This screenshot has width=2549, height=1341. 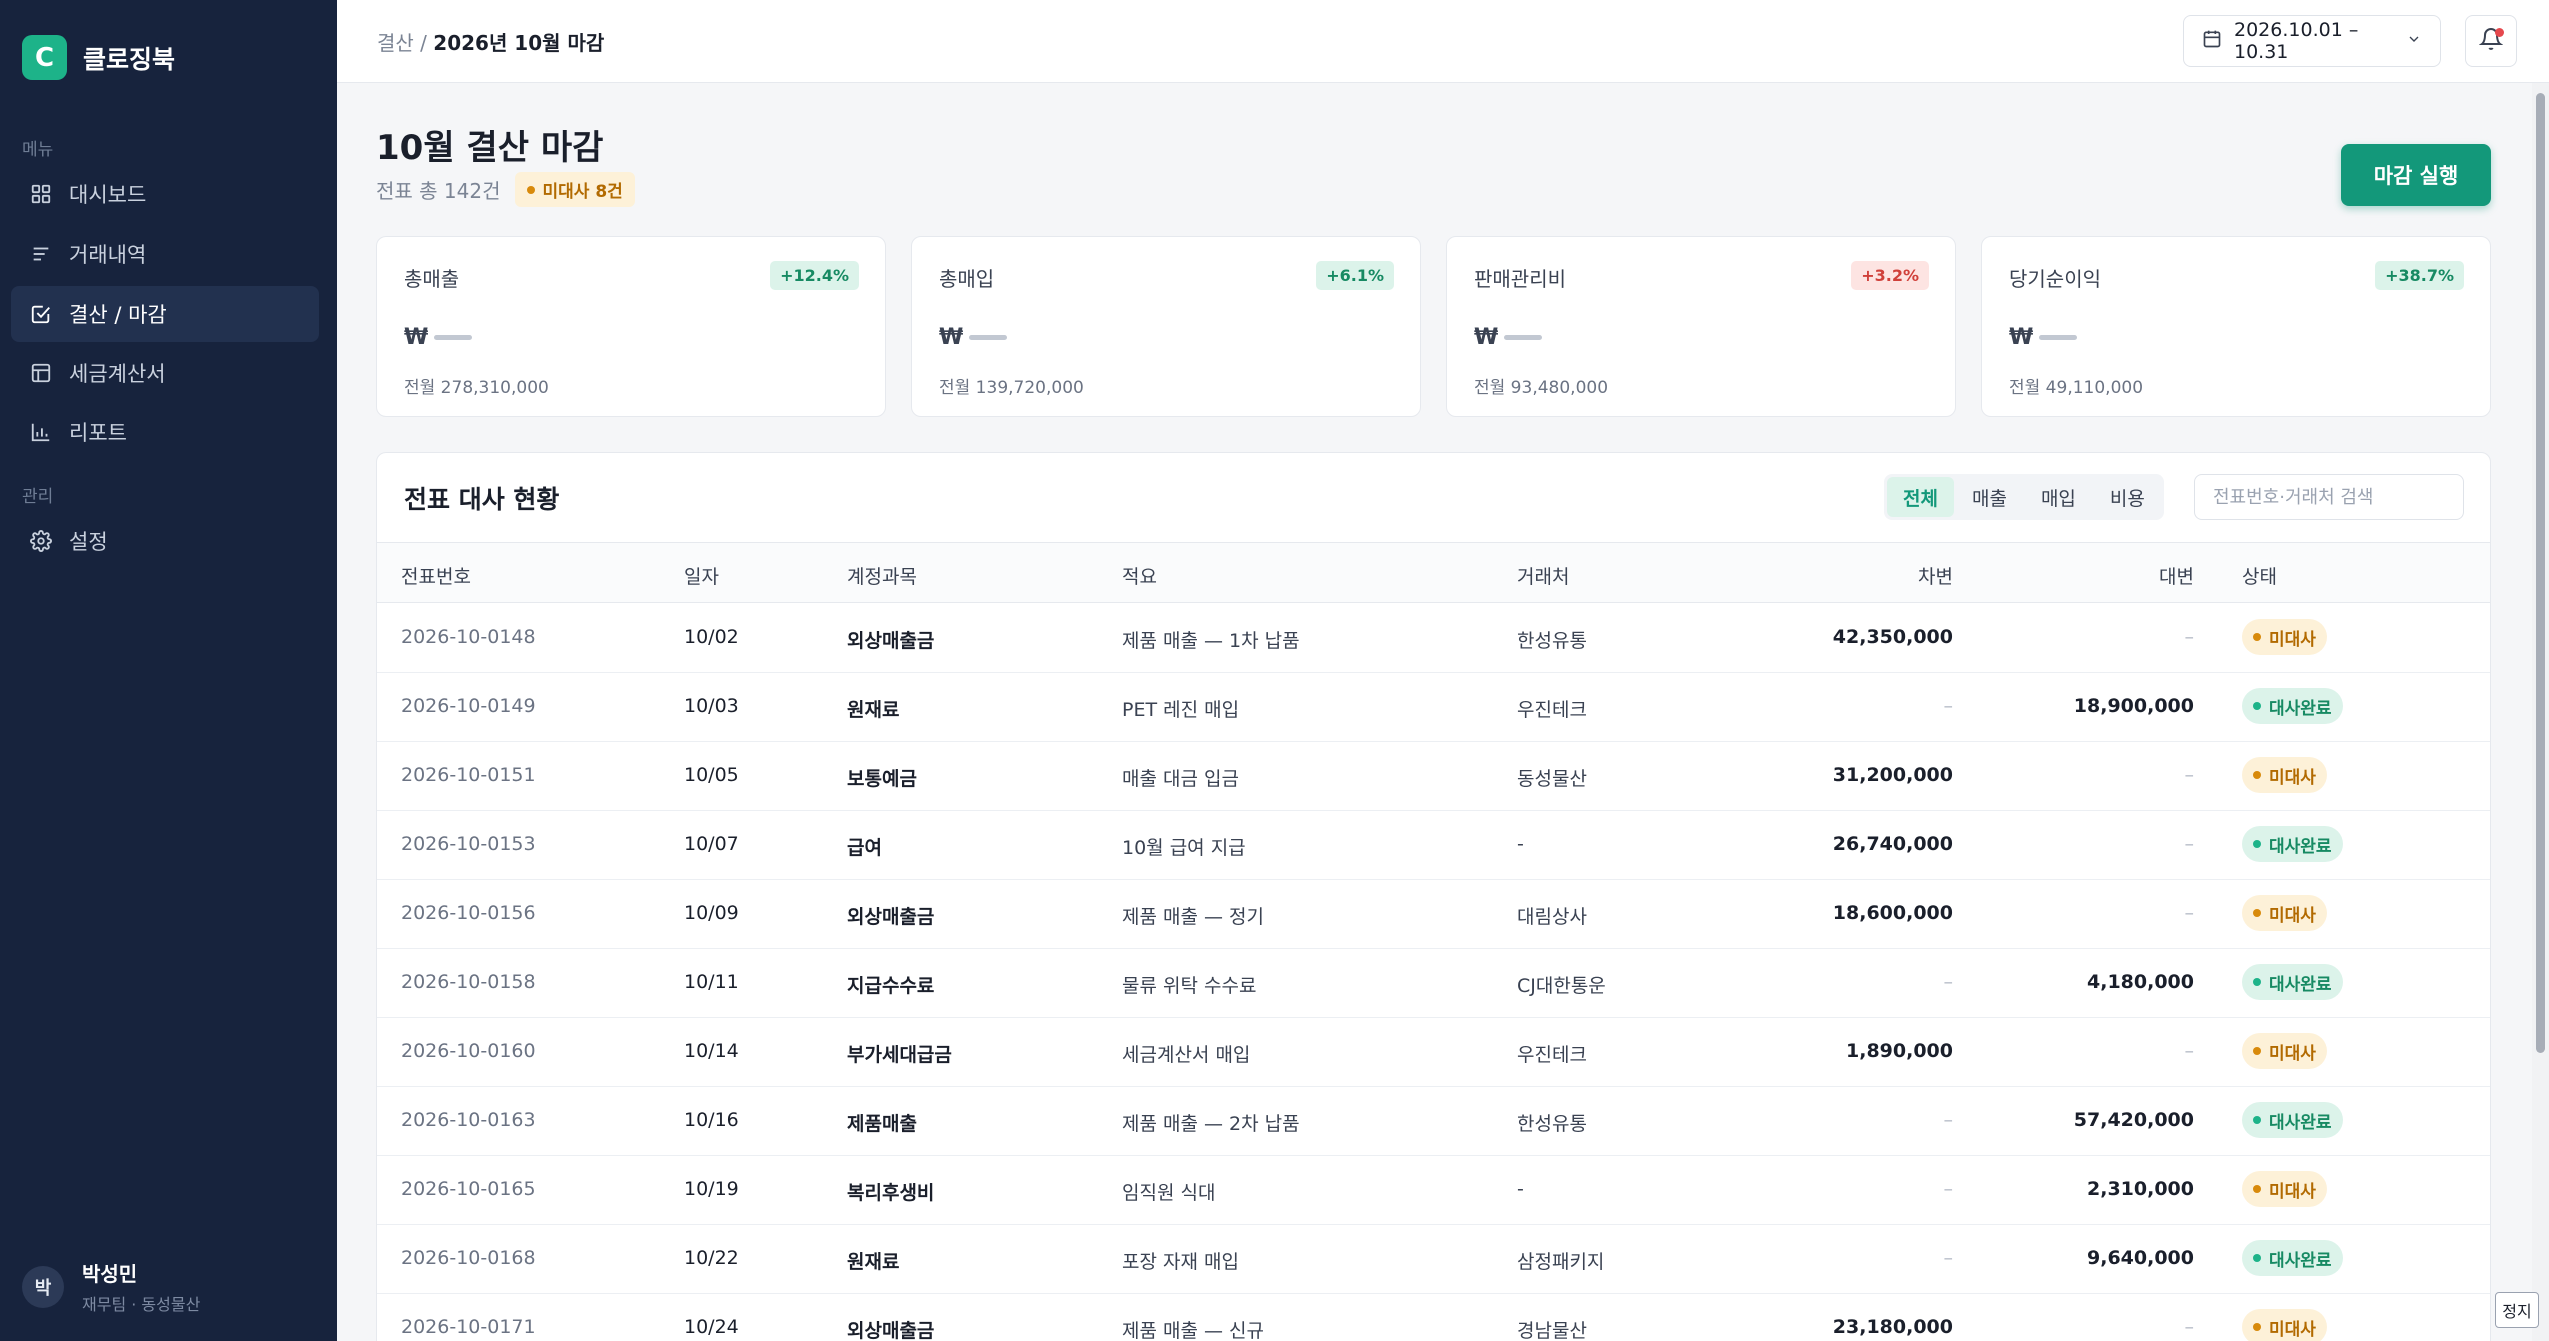 I want to click on currency-symbol: ₩, so click(x=2021, y=337).